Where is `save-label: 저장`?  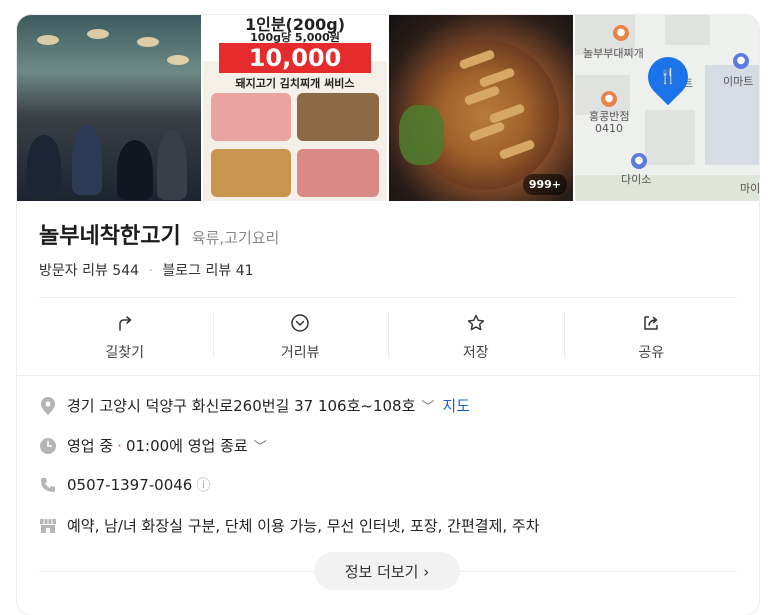
save-label: 저장 is located at coordinates (475, 353).